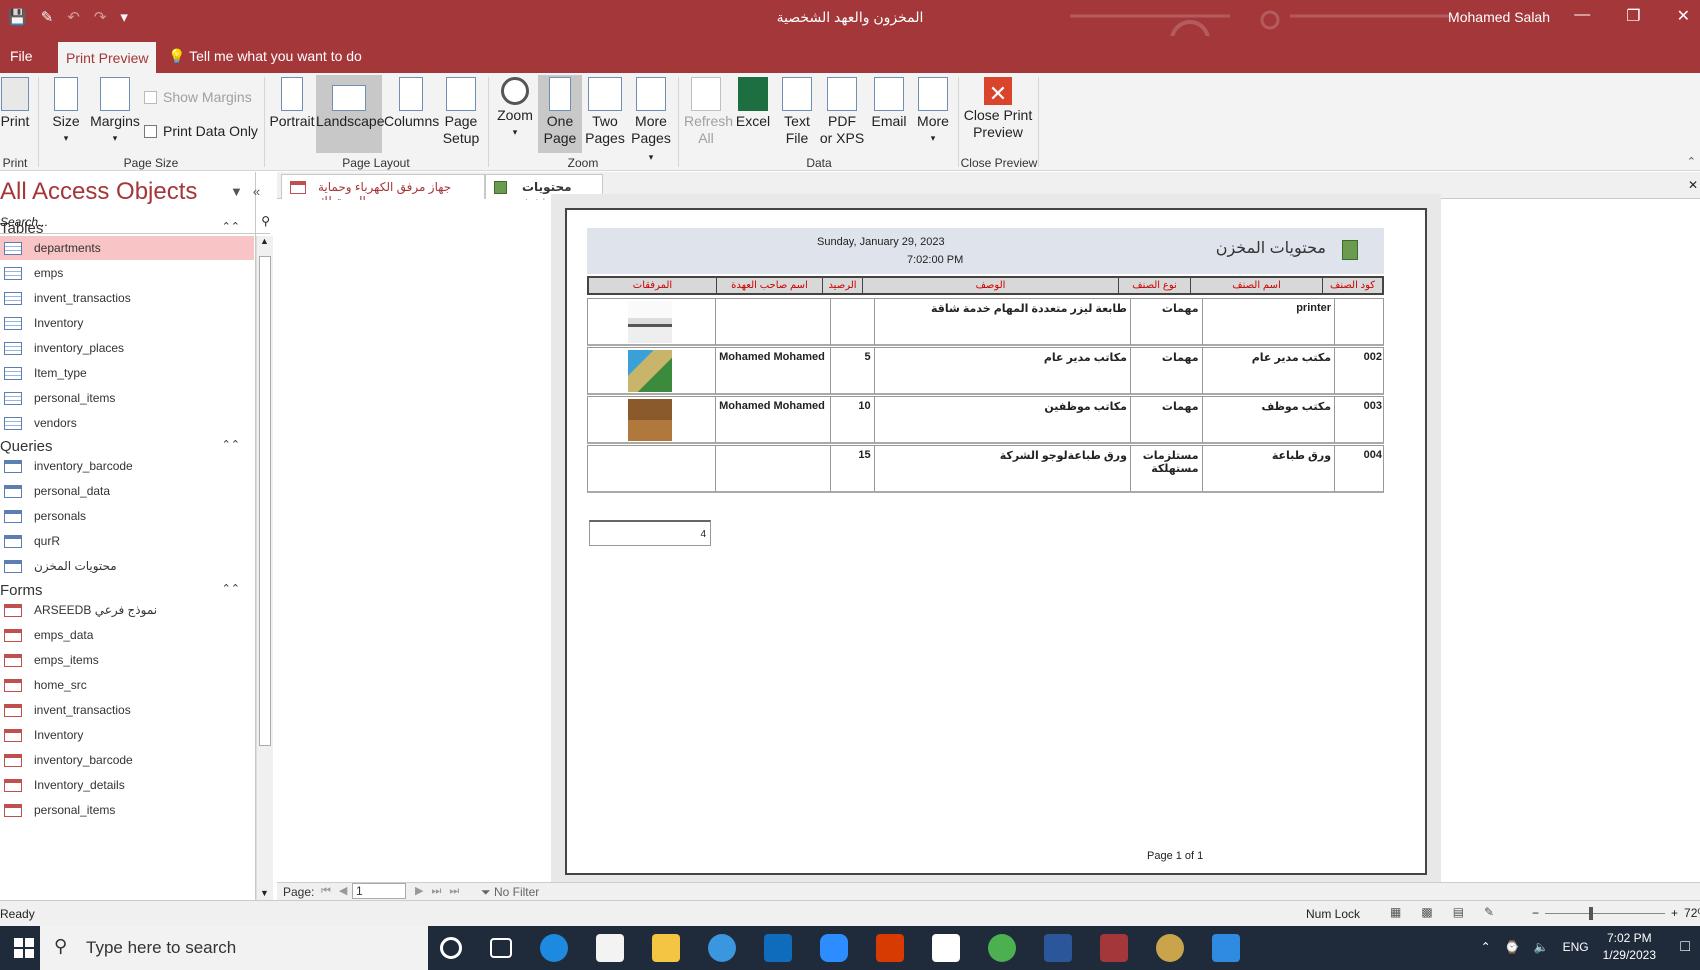 Image resolution: width=1700 pixels, height=970 pixels. I want to click on table-item: emps, so click(127, 273).